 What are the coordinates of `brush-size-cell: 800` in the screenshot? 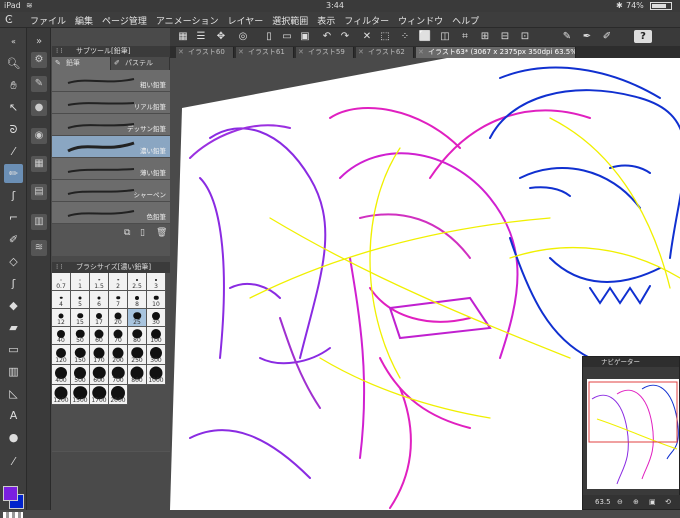 It's located at (137, 375).